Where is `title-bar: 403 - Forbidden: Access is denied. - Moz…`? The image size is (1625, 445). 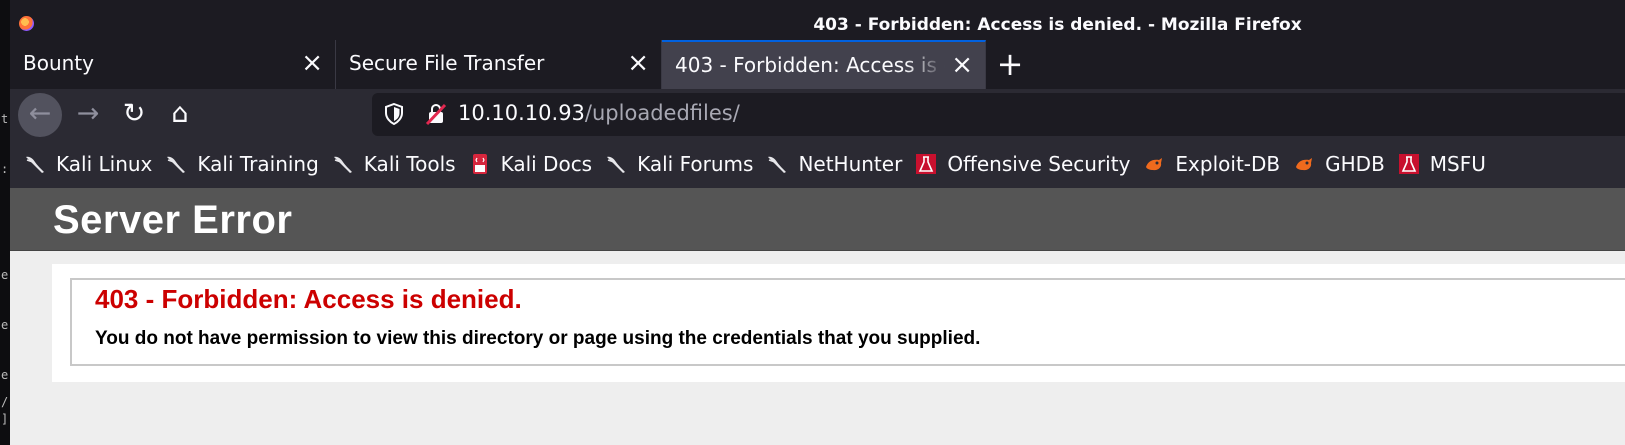 title-bar: 403 - Forbidden: Access is denied. - Moz… is located at coordinates (817, 20).